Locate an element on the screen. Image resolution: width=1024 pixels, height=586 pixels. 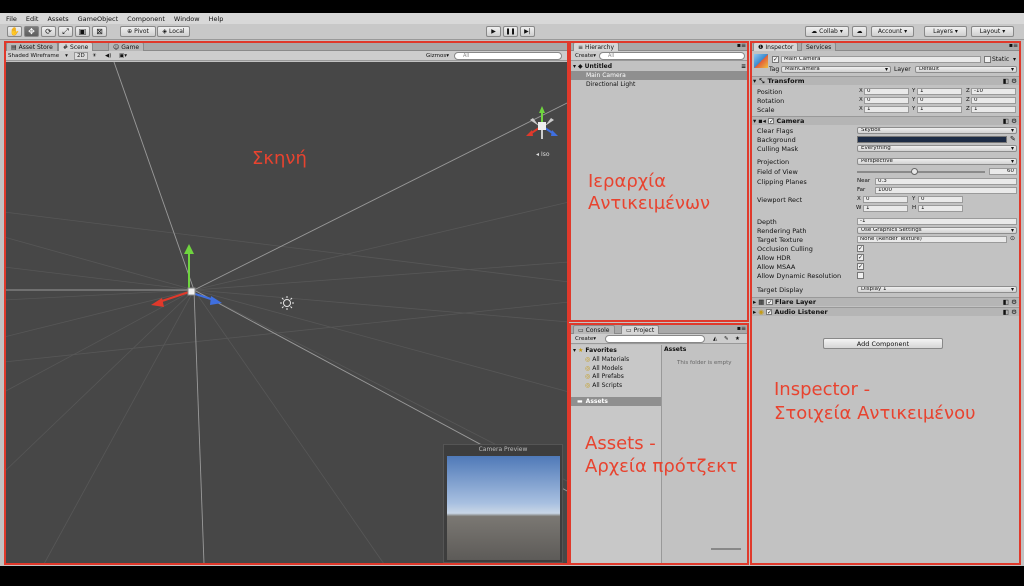
static-checkbox is located at coordinates (987, 59).